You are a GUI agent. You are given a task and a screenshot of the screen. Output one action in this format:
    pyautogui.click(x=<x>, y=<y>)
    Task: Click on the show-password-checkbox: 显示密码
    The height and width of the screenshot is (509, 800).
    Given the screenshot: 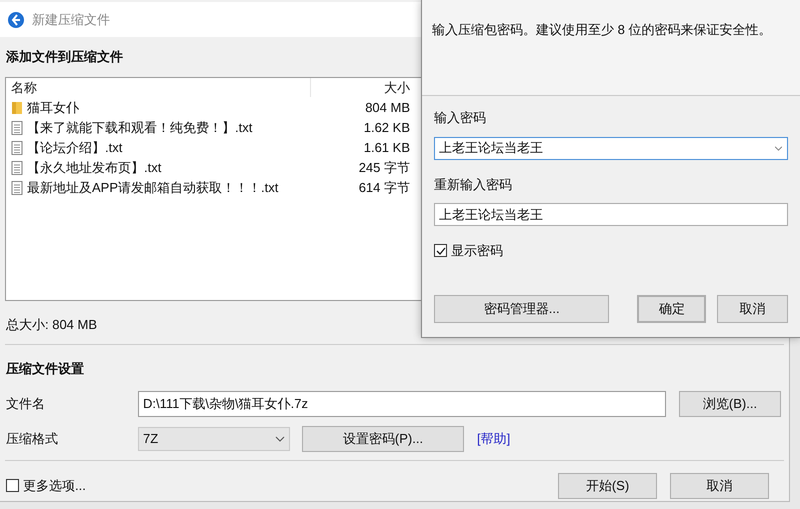 What is the action you would take?
    pyautogui.click(x=611, y=250)
    